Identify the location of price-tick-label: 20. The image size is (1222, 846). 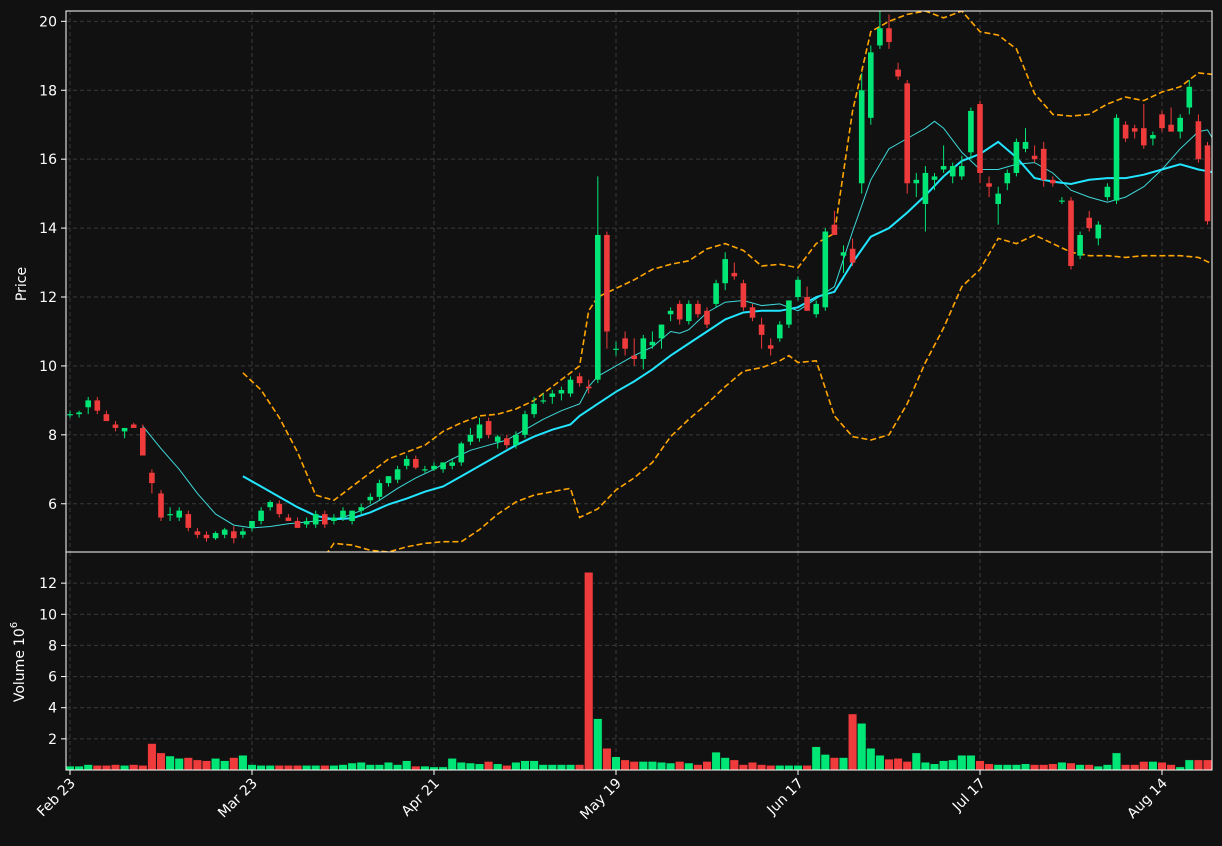
(48, 22).